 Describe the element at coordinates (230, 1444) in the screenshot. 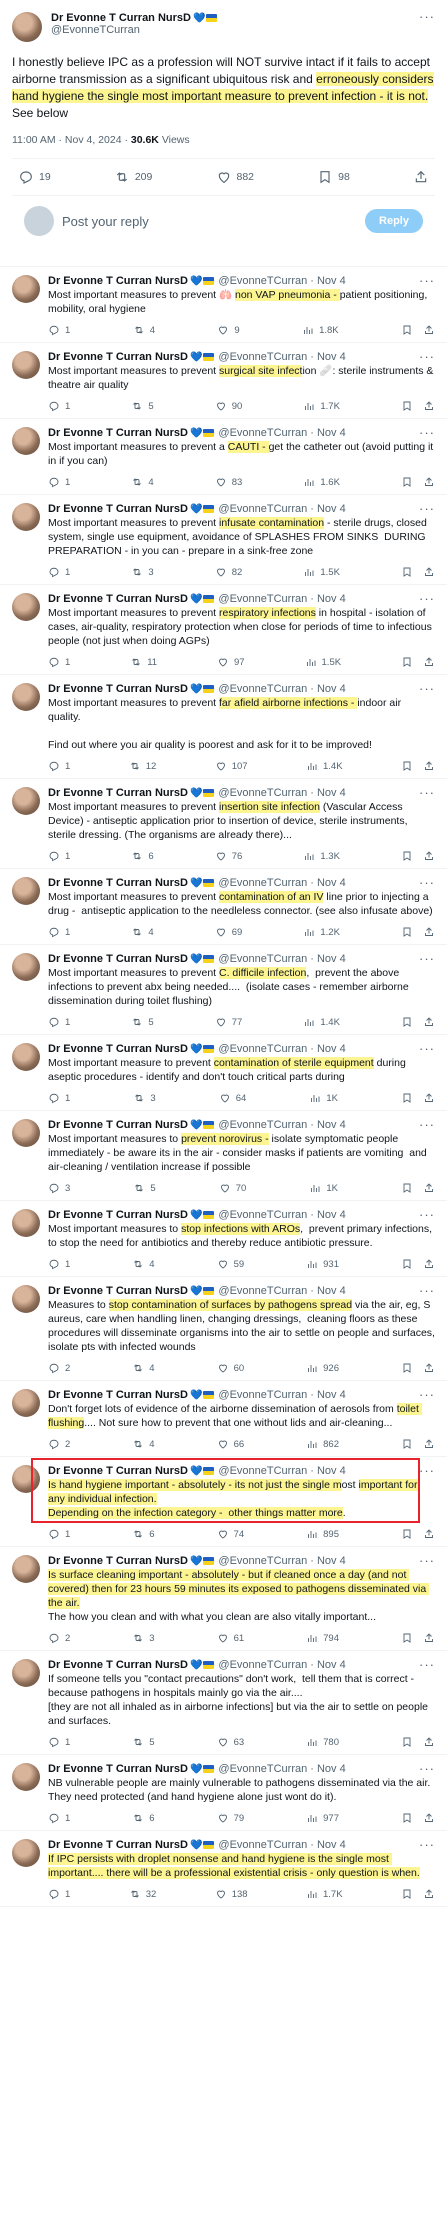

I see `like-button: 66` at that location.